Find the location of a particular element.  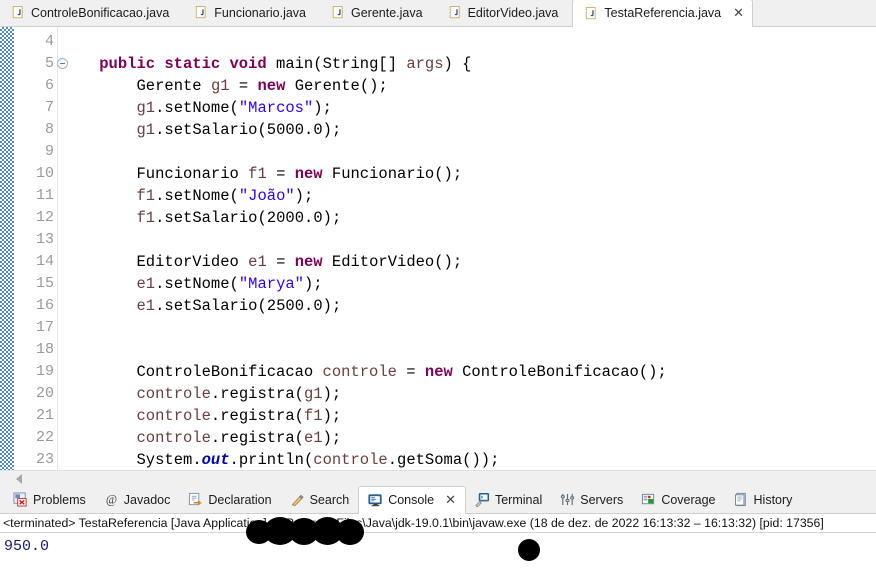

console-tab-servers: Servers is located at coordinates (591, 499).